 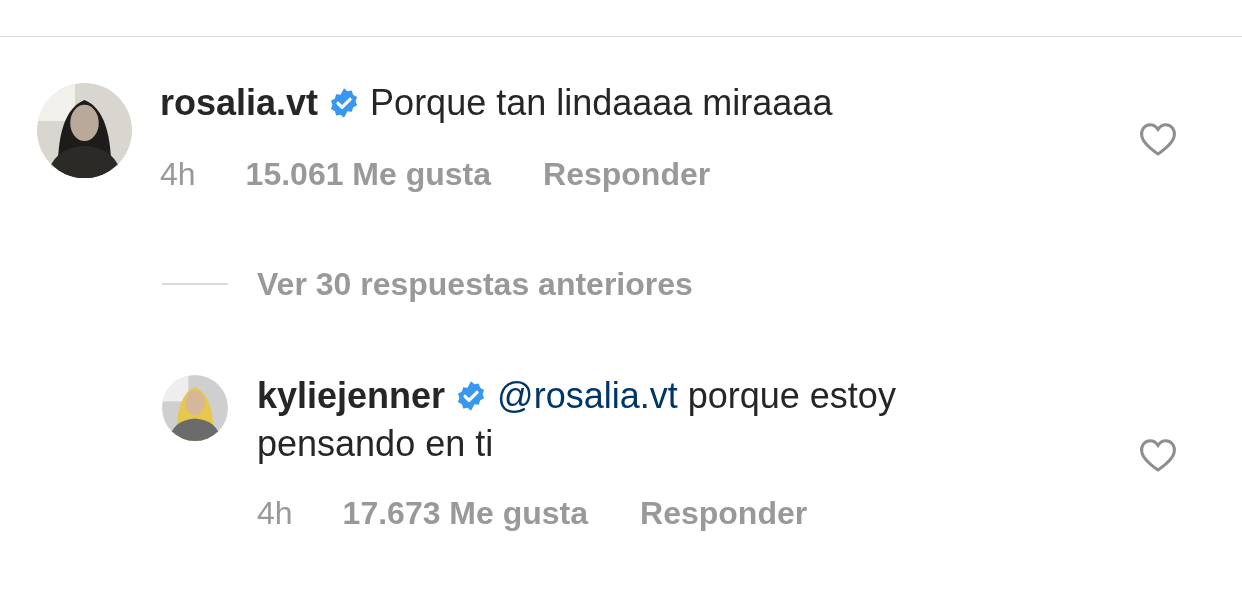 I want to click on likes-link: 15.061 Me gusta, so click(x=368, y=174).